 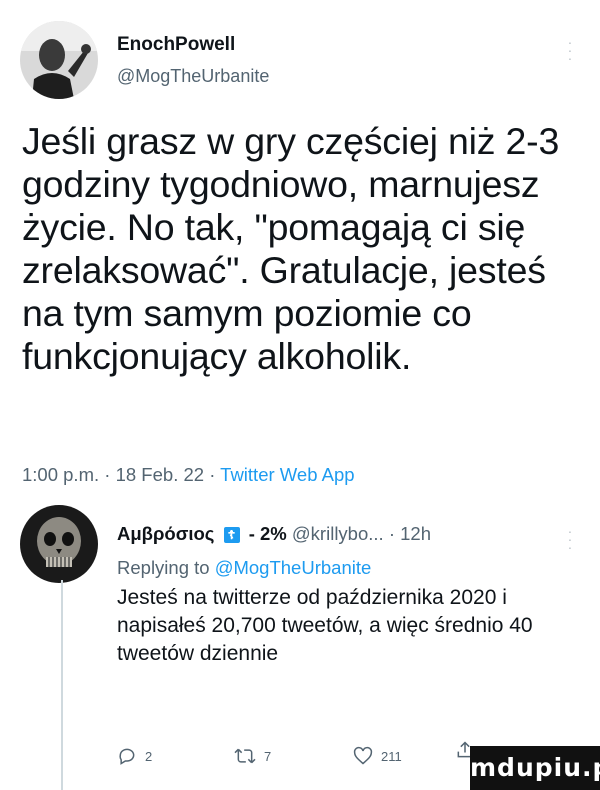 I want to click on reply-action: 2, so click(x=134, y=756).